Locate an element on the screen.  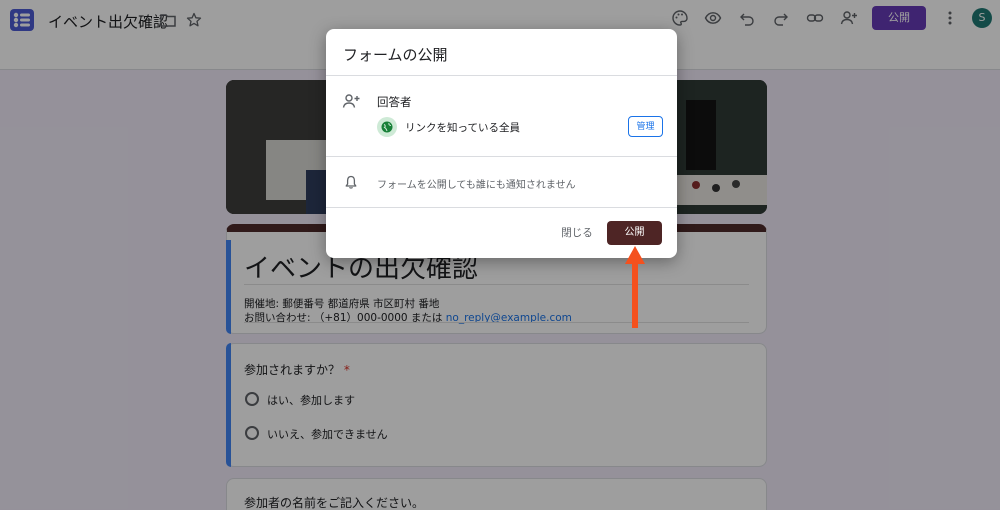
notification-text: フォームを公開しても誰にも通知されません is located at coordinates (476, 185).